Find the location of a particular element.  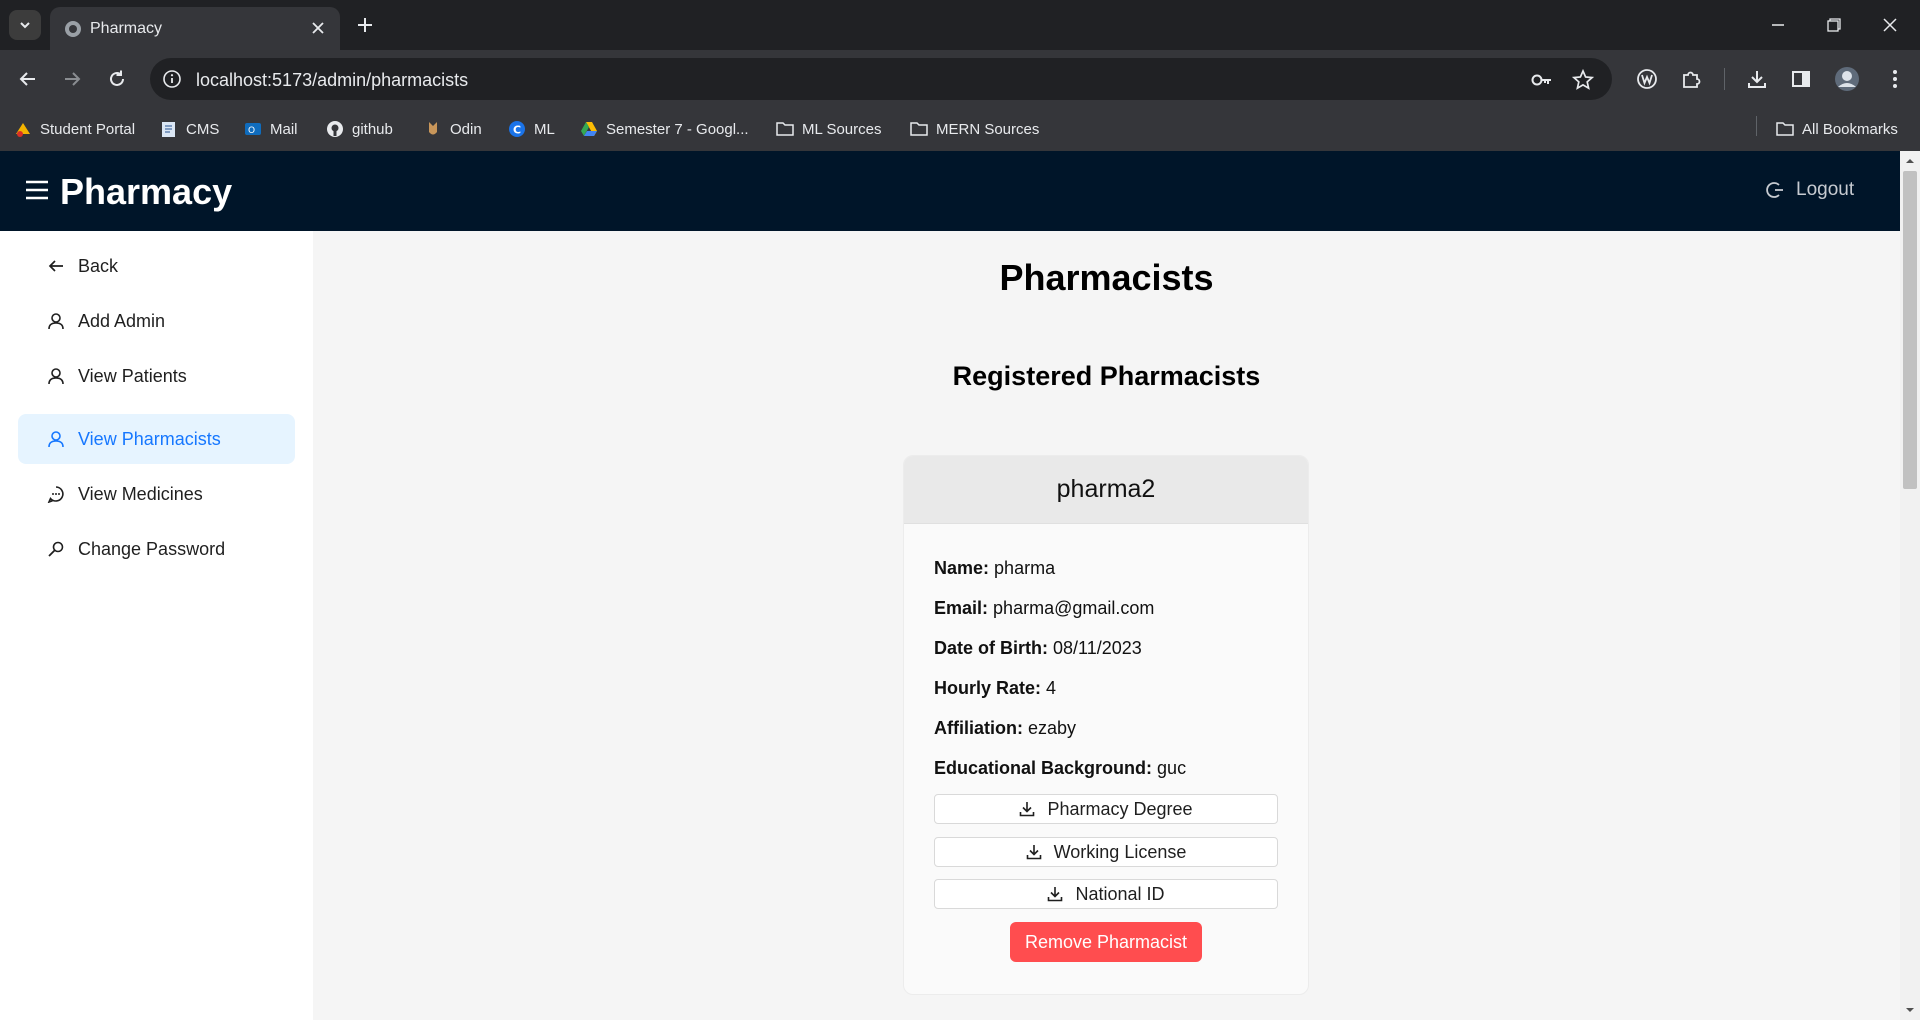

globe-icon is located at coordinates (73, 29).